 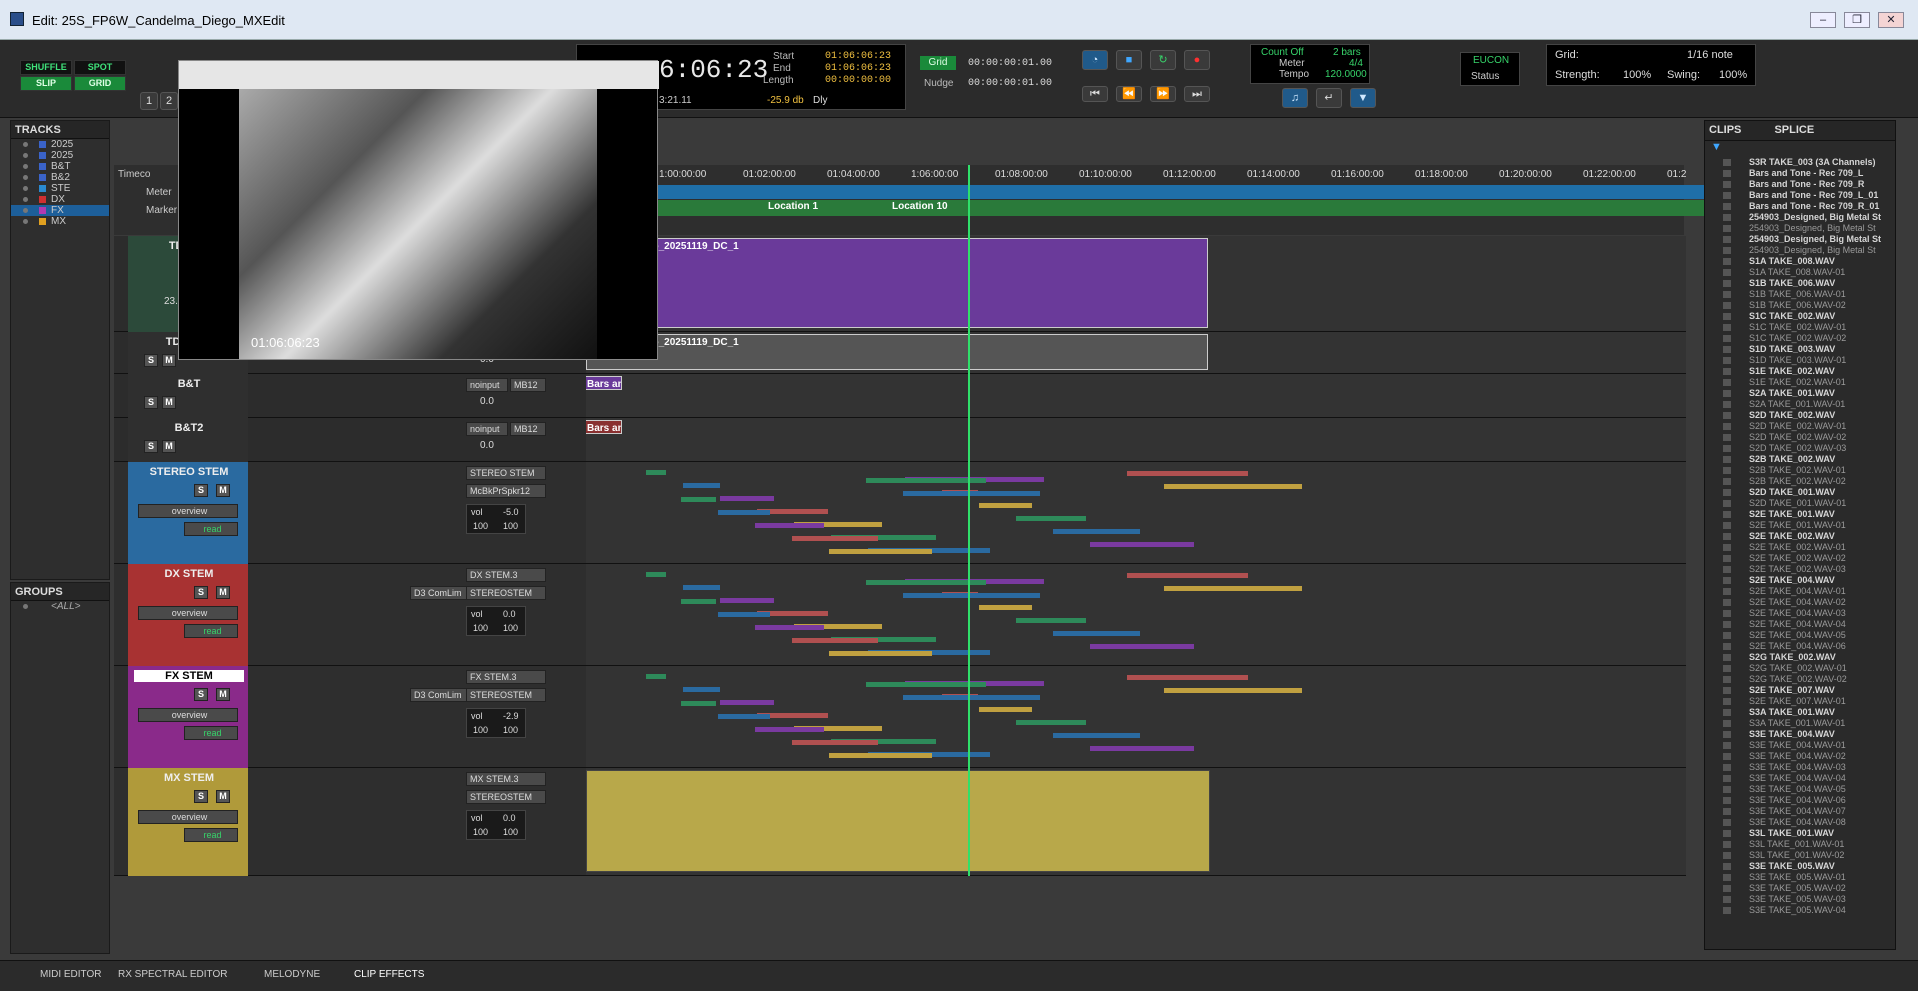 What do you see at coordinates (1800, 910) in the screenshot?
I see `clip-list-item: S3E TAKE_005.WAV-04` at bounding box center [1800, 910].